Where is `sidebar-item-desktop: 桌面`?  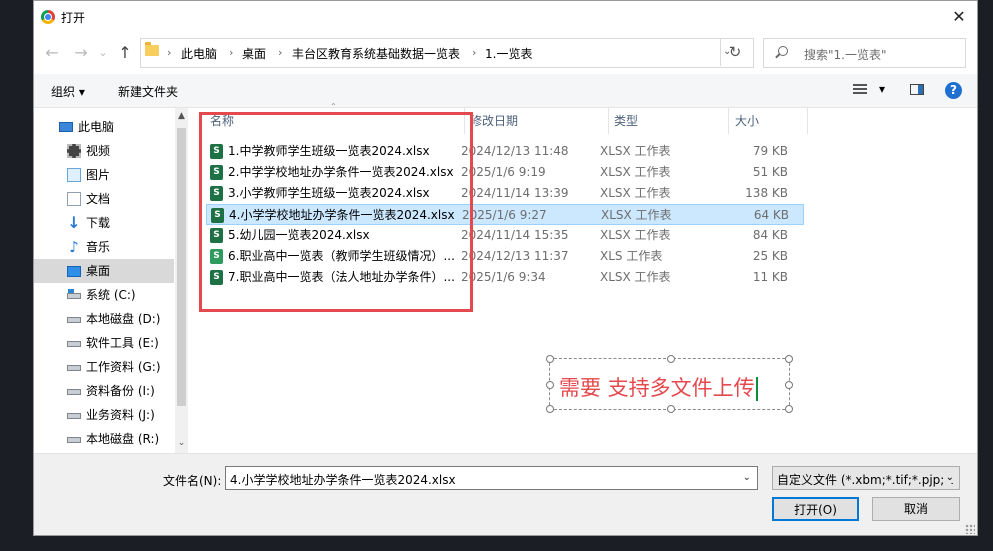 sidebar-item-desktop: 桌面 is located at coordinates (104, 271).